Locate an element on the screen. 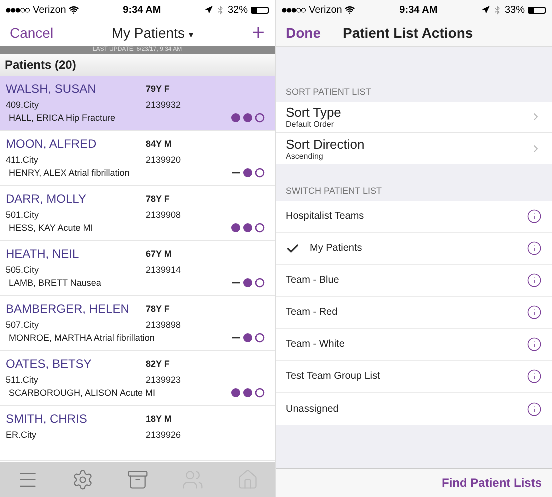  patient-mrn: 2139898 is located at coordinates (164, 325).